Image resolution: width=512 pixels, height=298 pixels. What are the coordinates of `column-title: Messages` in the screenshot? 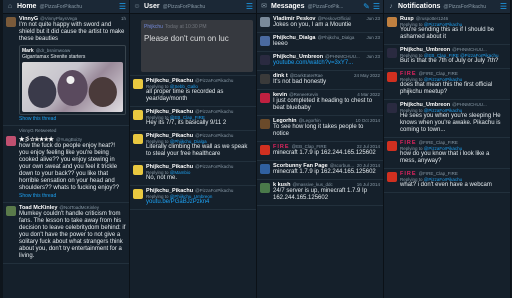 It's located at (288, 6).